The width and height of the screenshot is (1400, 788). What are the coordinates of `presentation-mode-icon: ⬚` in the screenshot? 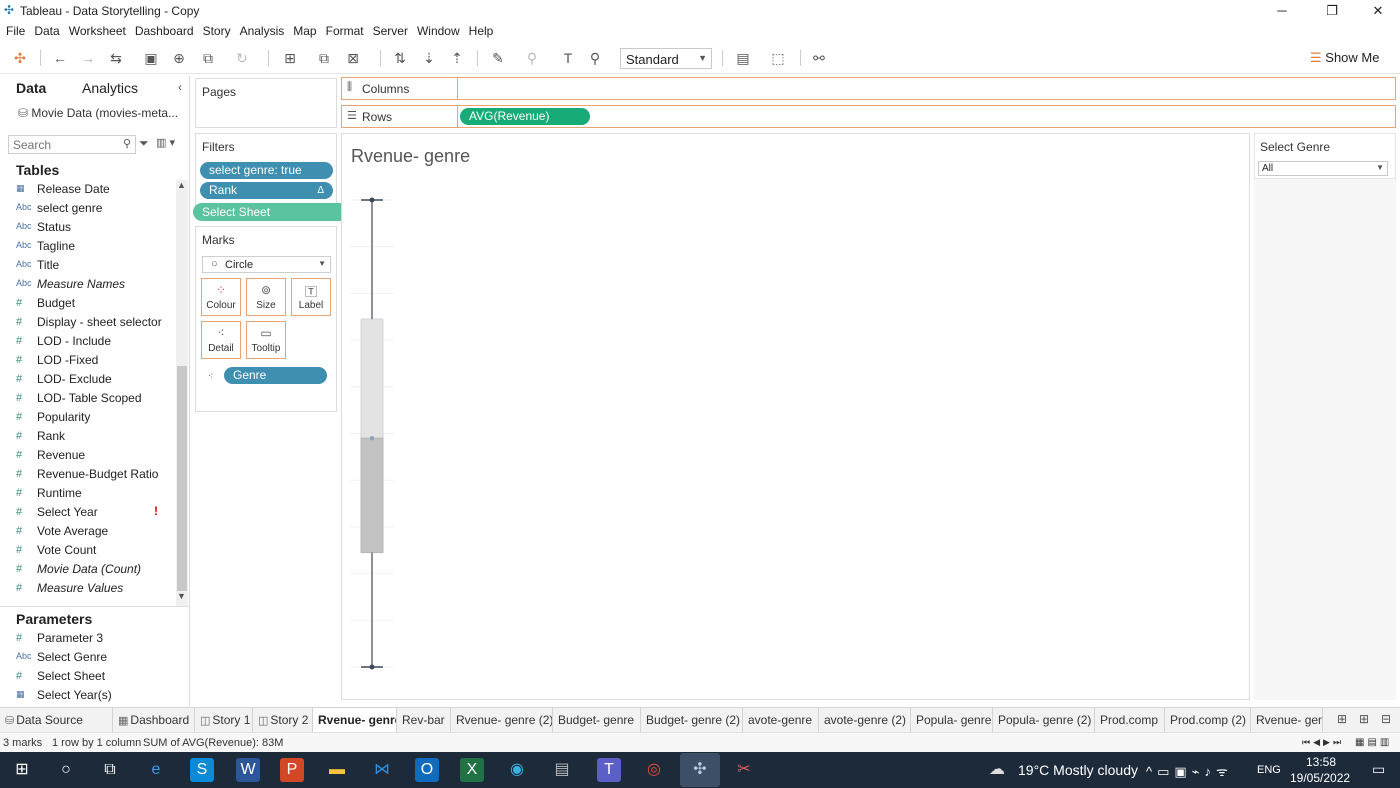 It's located at (778, 58).